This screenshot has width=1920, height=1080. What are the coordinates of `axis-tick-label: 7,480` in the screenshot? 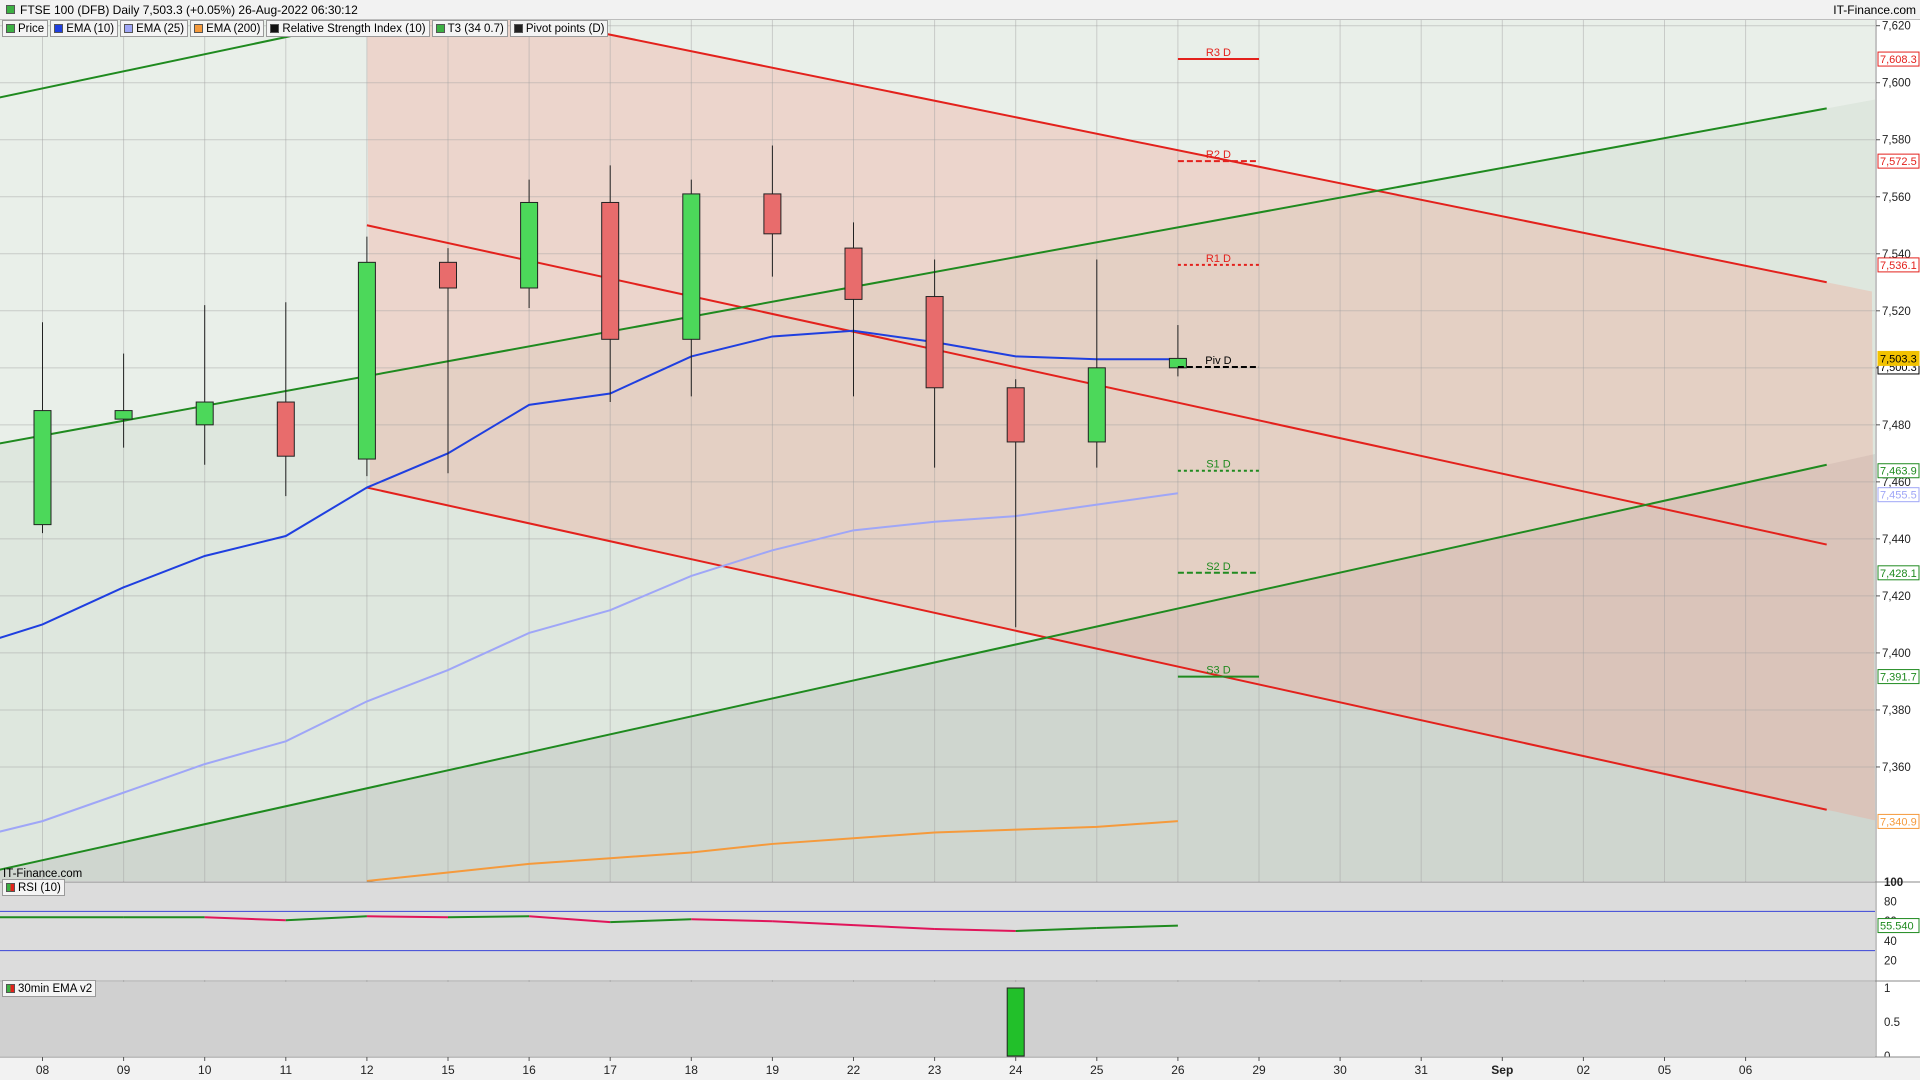 It's located at (1896, 426).